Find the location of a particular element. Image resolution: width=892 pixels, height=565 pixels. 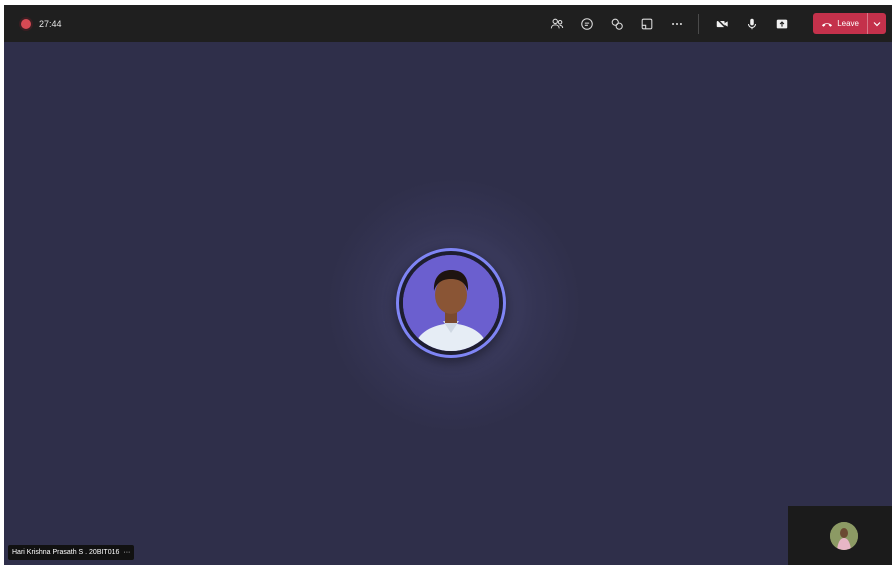

self-view-tile is located at coordinates (840, 535).